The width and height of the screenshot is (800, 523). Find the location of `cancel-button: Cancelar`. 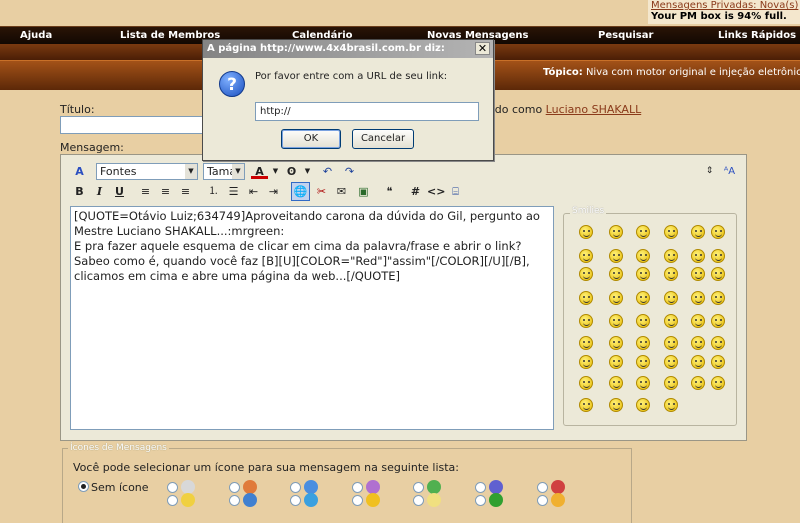

cancel-button: Cancelar is located at coordinates (383, 139).